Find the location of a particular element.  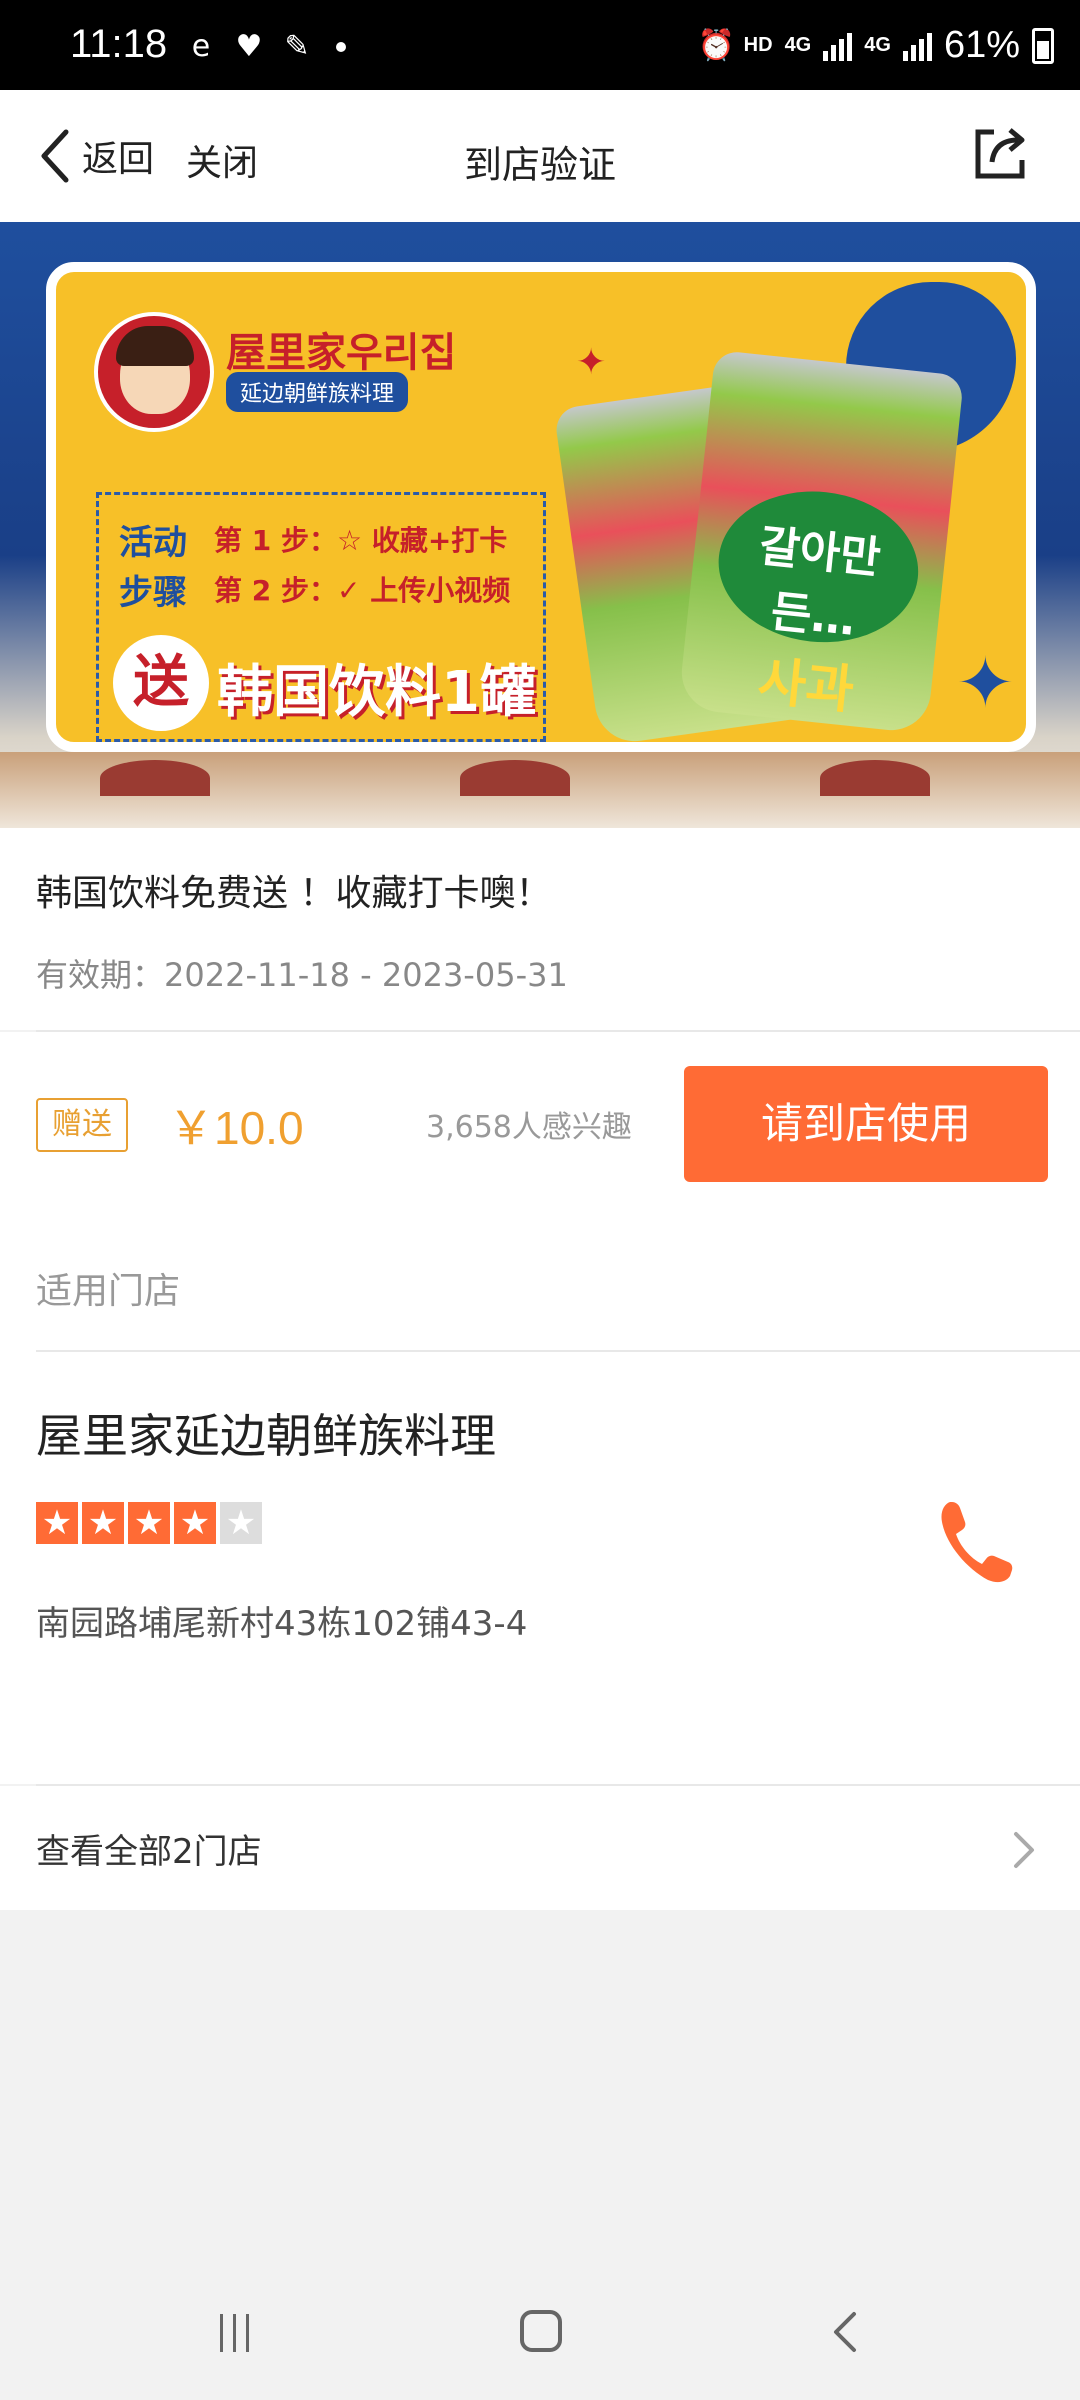

drink-can: 갈아만든… 사과 is located at coordinates (821, 542).